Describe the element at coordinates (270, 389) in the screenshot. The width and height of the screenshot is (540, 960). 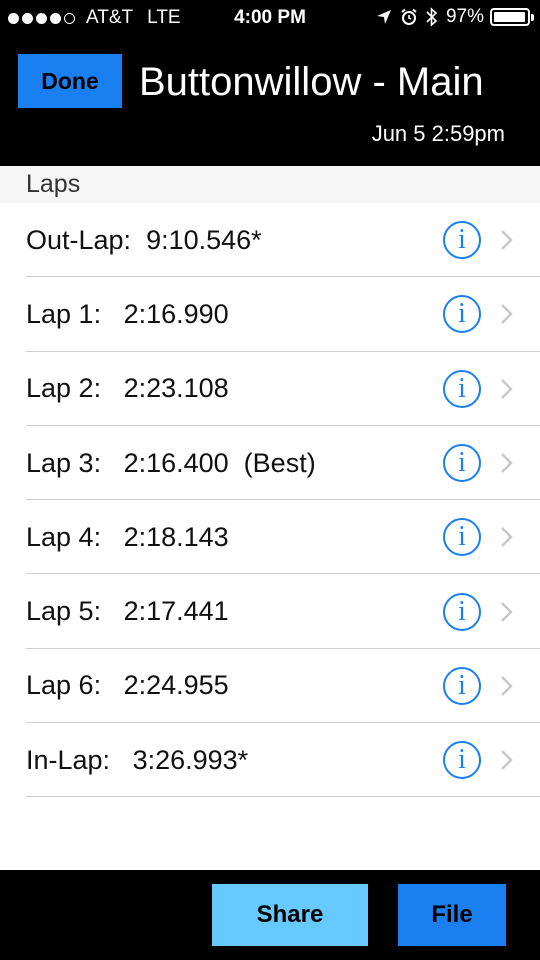
I see `lap-row: Lap 2: 2:23.108 i` at that location.